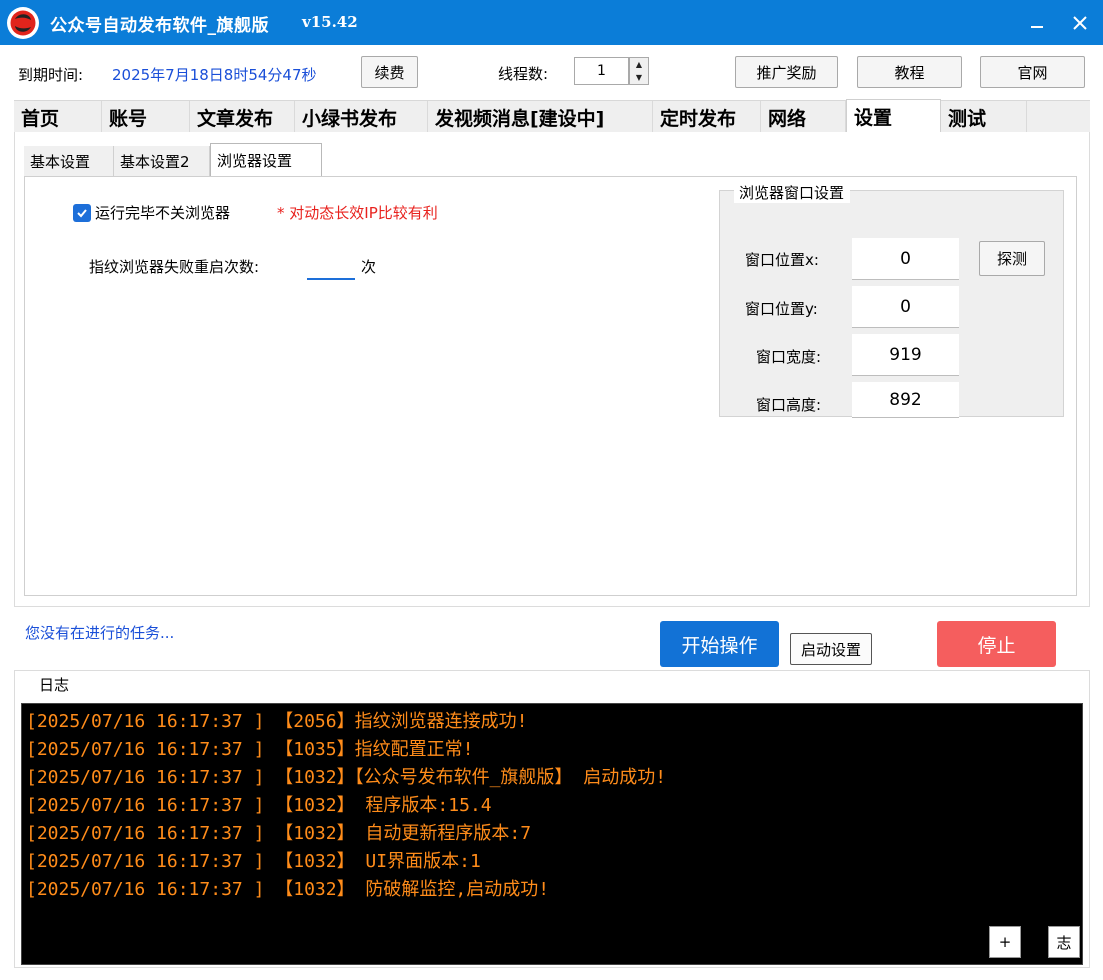  I want to click on log-title: 日志, so click(54, 684).